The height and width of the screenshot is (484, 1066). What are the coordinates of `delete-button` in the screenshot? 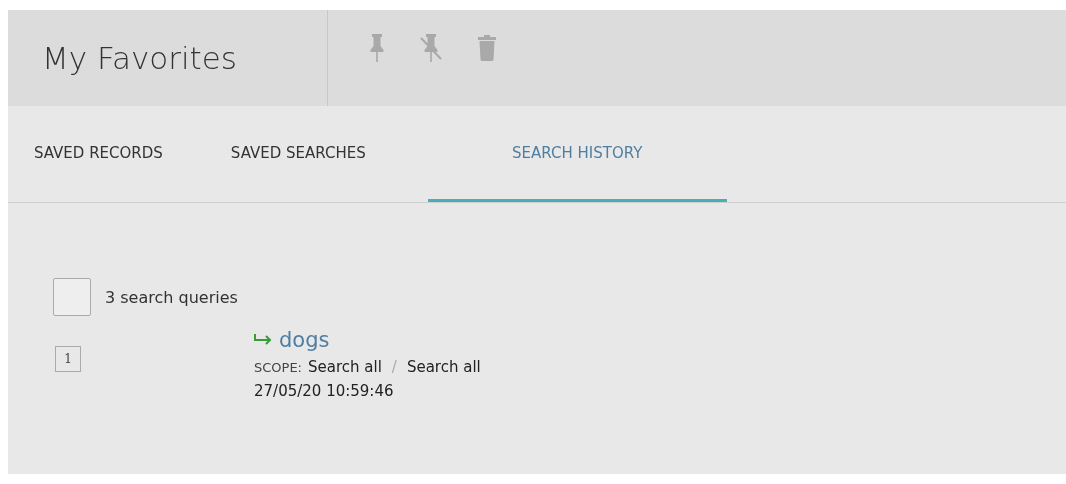 It's located at (487, 48).